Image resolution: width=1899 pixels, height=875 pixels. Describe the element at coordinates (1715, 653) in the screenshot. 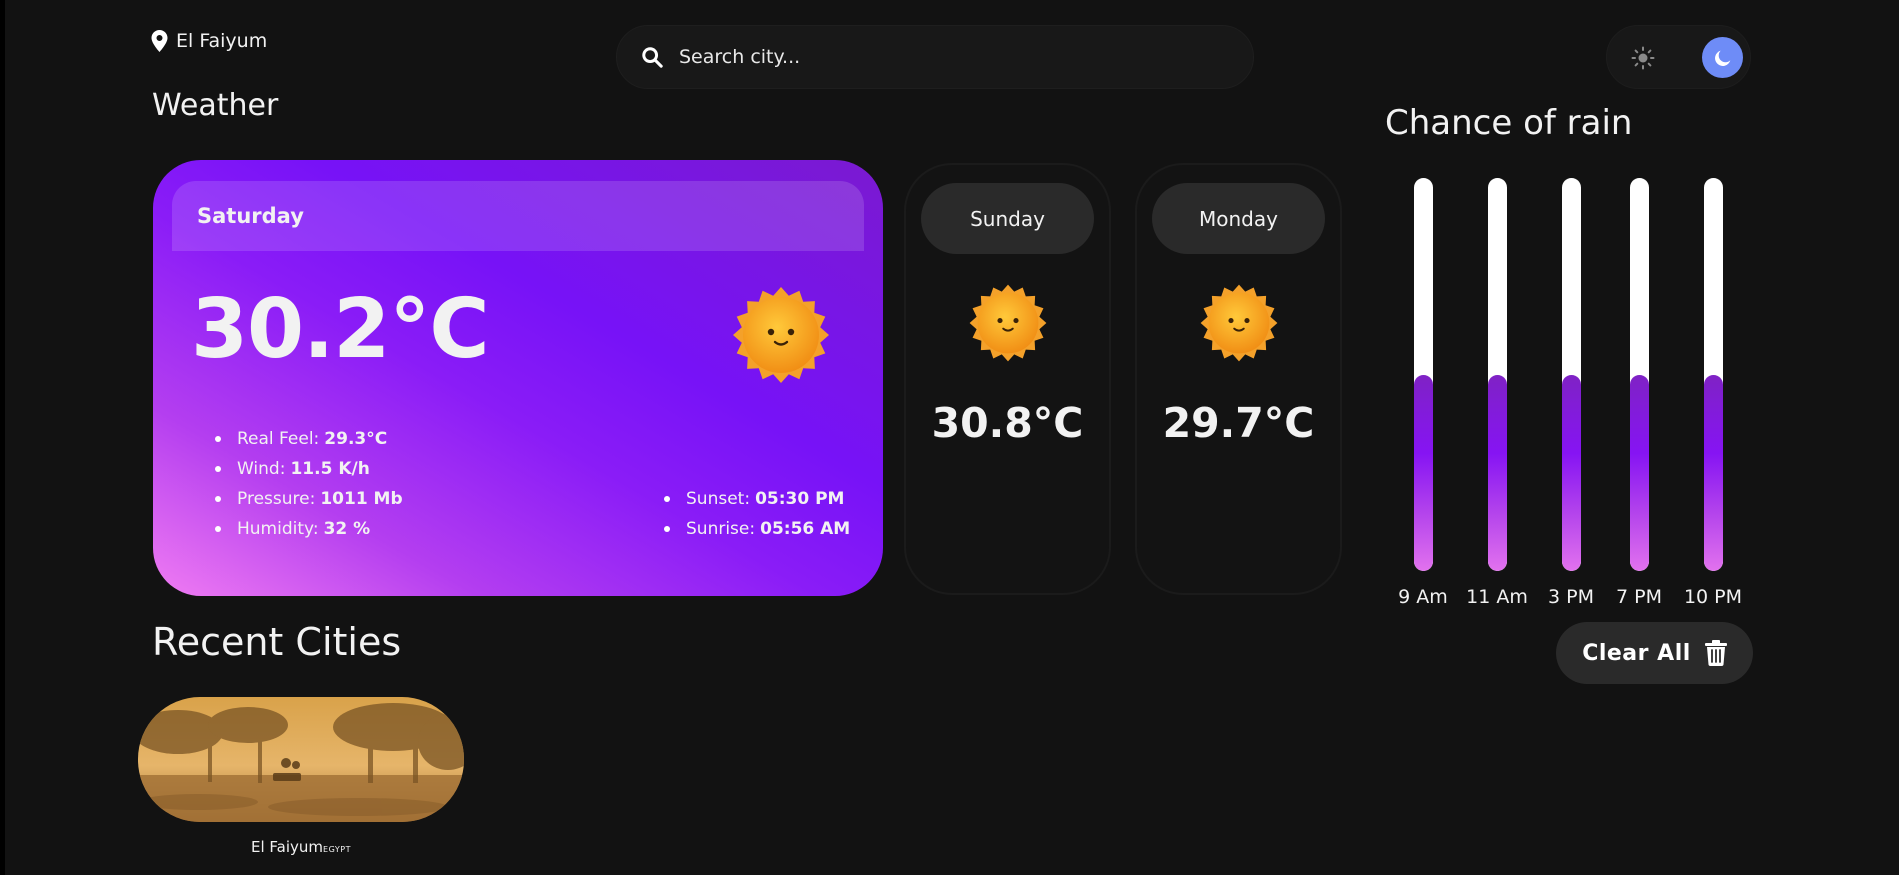

I see `trash-icon` at that location.